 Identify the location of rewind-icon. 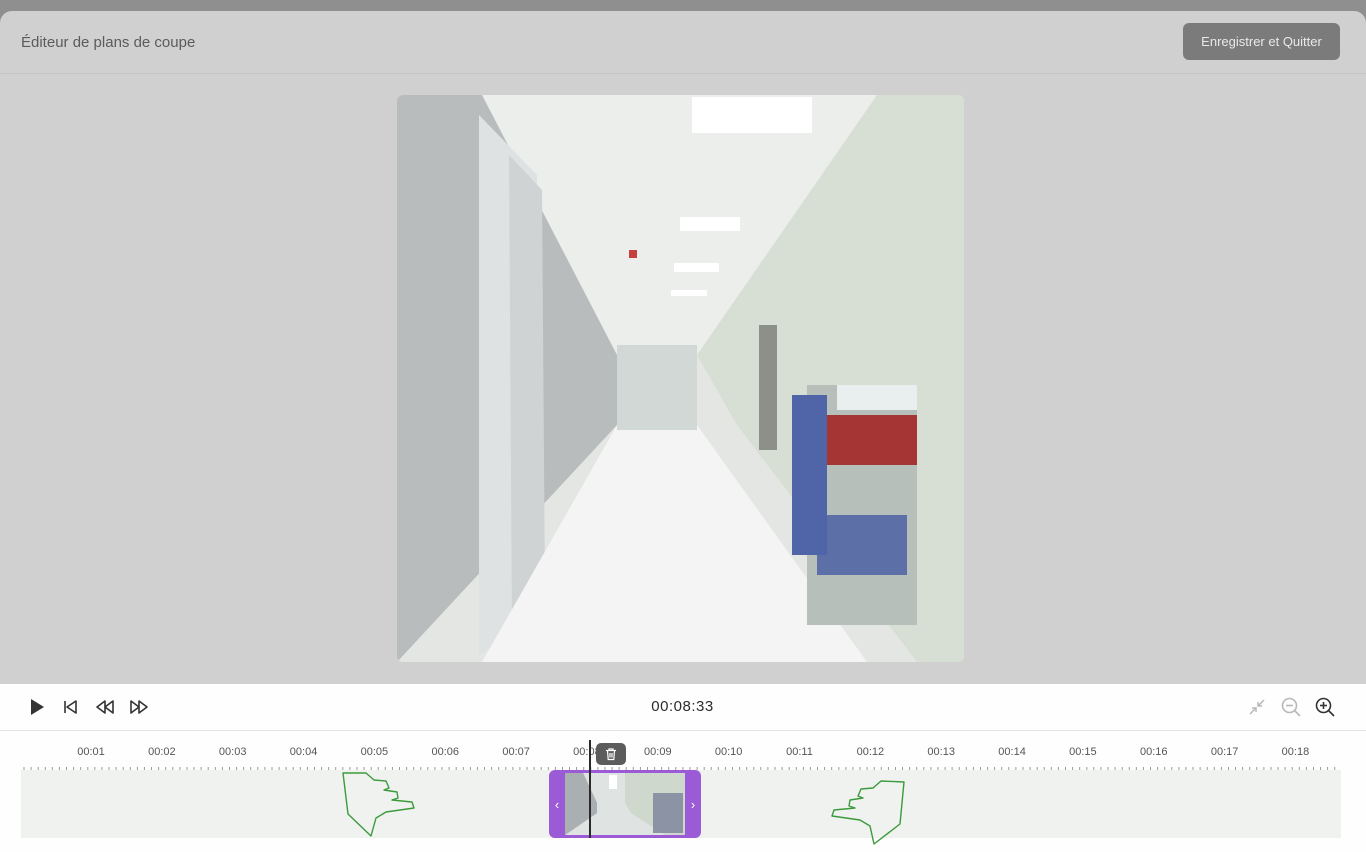
(105, 707).